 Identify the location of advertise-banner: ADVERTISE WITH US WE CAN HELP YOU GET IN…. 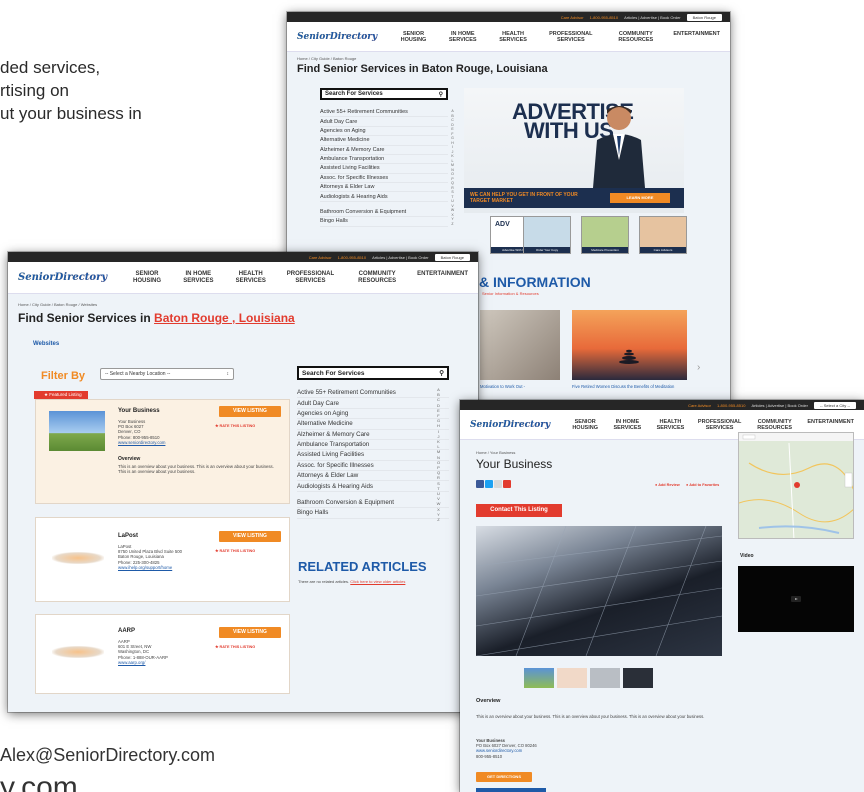
(574, 150).